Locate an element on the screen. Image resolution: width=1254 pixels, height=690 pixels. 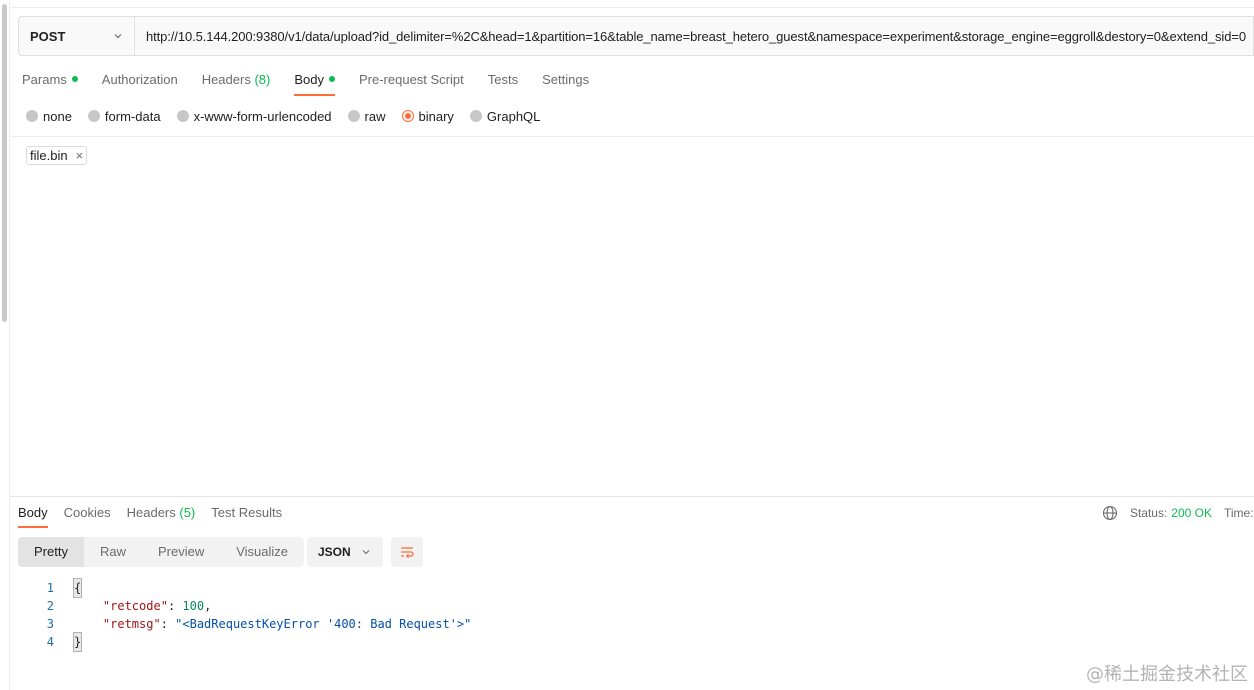
tab-label: Cookies is located at coordinates (87, 512).